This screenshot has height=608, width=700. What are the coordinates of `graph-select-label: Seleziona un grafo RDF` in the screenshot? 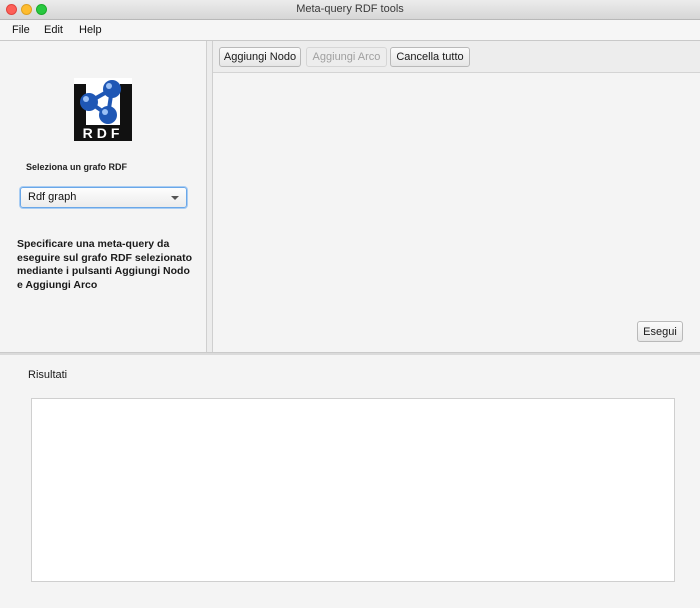 It's located at (77, 167).